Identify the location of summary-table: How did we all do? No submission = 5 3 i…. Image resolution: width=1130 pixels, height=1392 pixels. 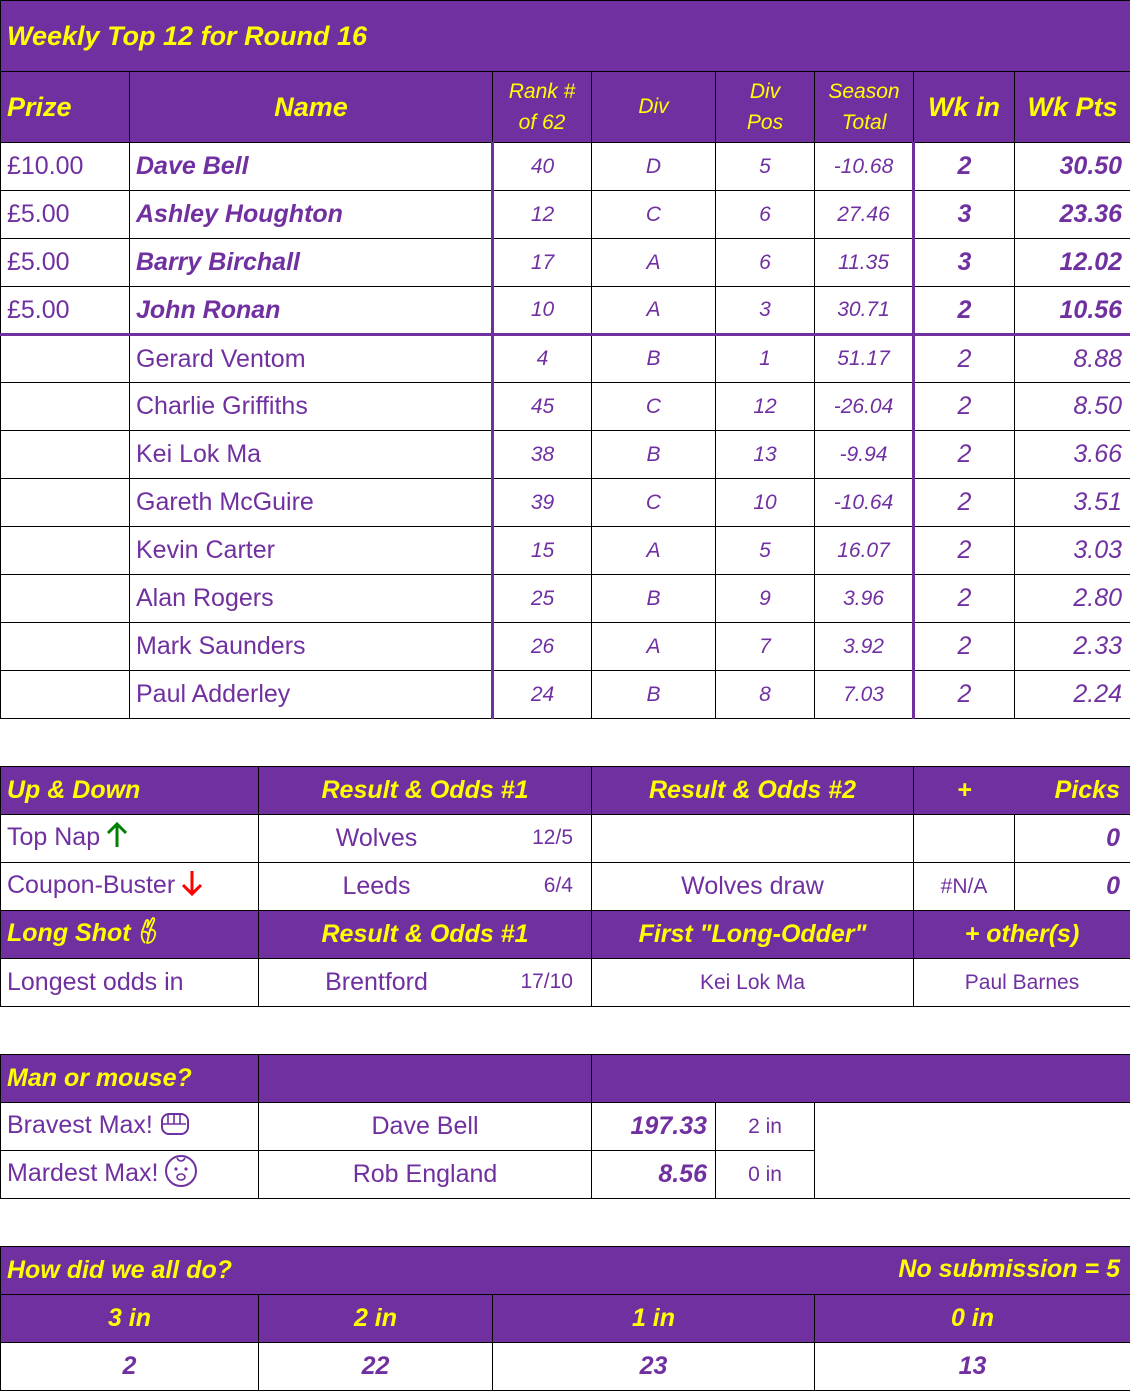
(565, 1318).